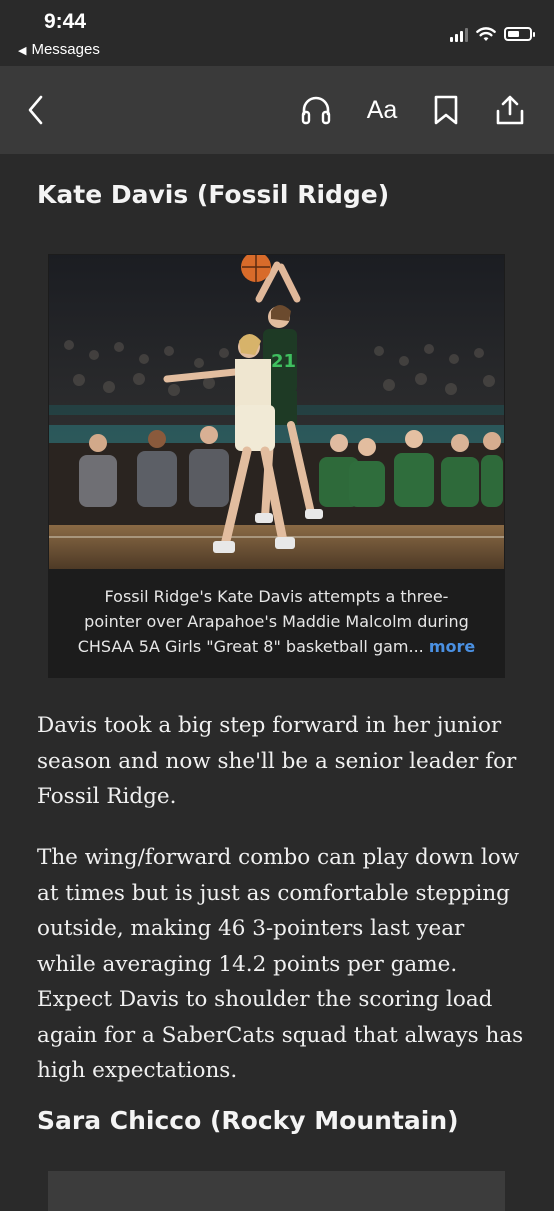 The image size is (554, 1211). What do you see at coordinates (247, 964) in the screenshot?
I see `paragraph-line: while averaging 14.2 points per game.` at bounding box center [247, 964].